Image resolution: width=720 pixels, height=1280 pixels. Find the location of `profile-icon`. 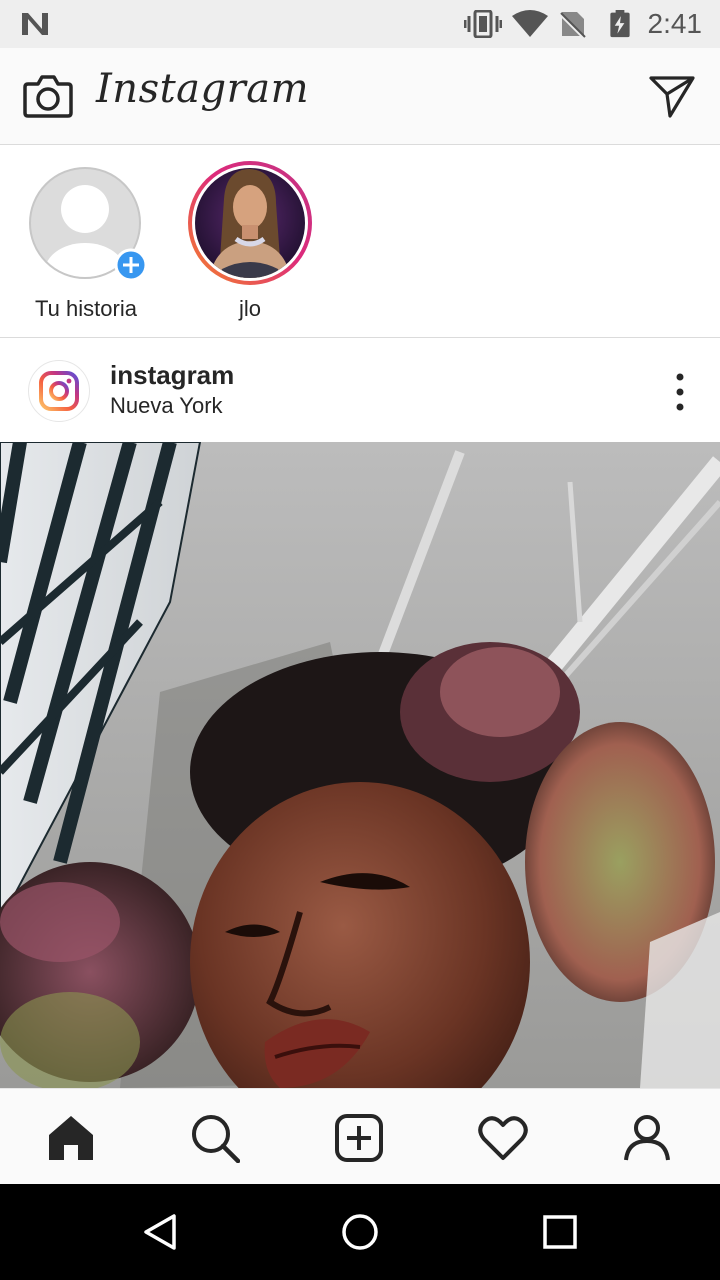

profile-icon is located at coordinates (647, 1138).